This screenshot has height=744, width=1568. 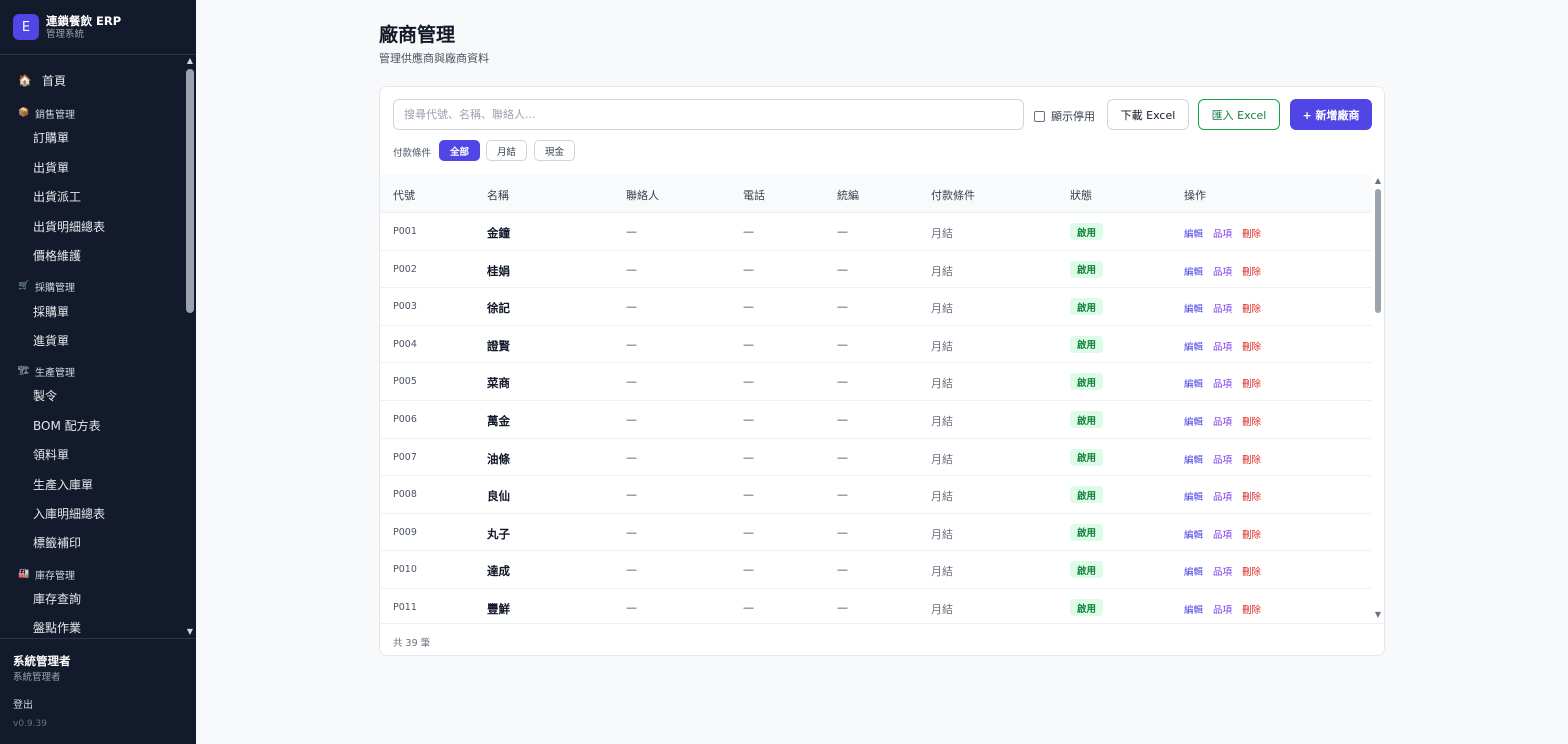 What do you see at coordinates (953, 195) in the screenshot?
I see `column-header-payment: 付款條件` at bounding box center [953, 195].